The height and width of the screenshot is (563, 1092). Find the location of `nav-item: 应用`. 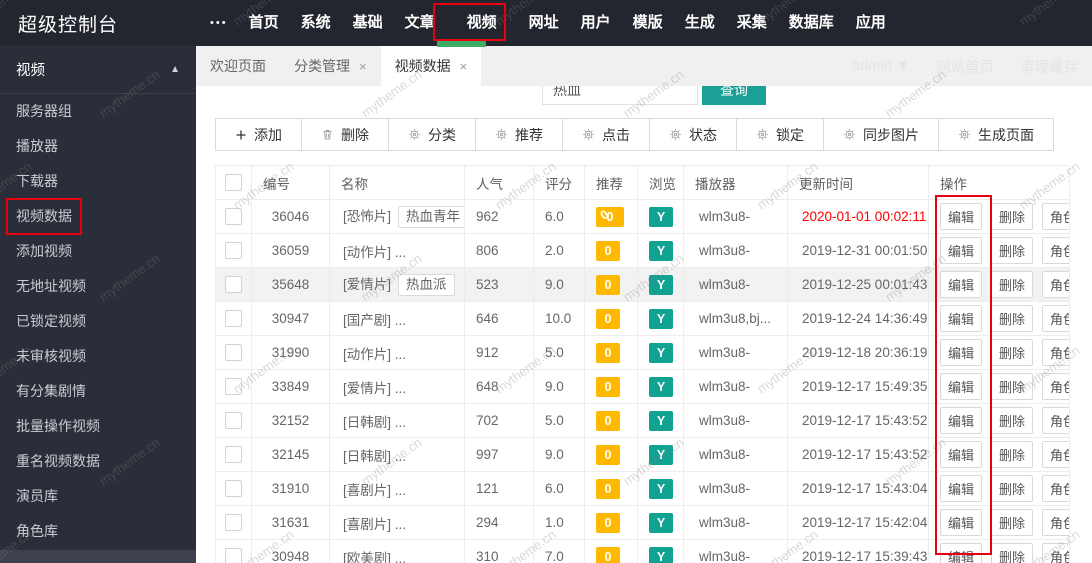

nav-item: 应用 is located at coordinates (871, 23).